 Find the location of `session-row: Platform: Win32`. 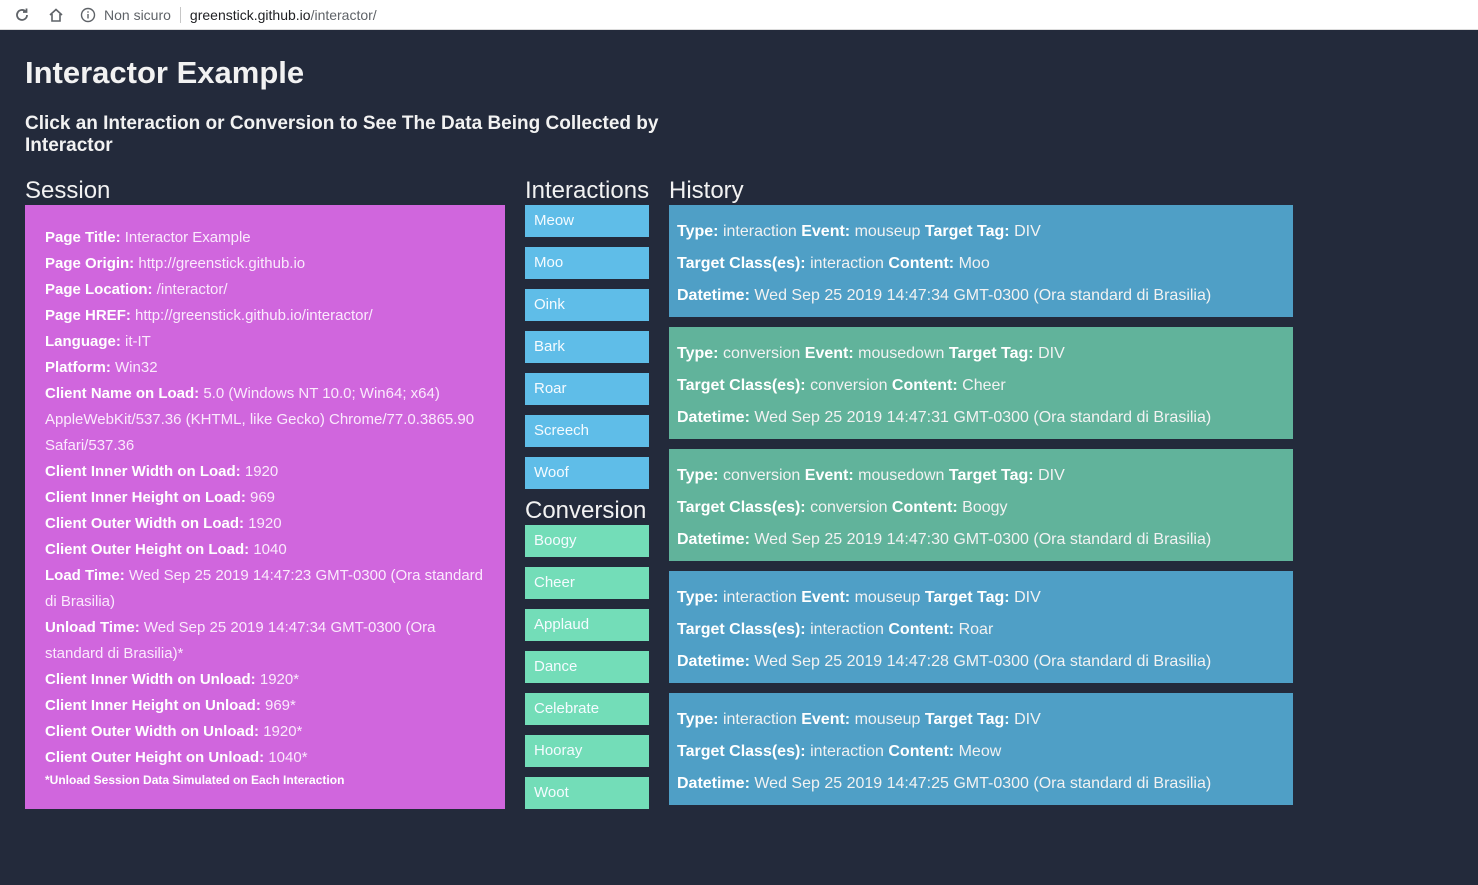

session-row: Platform: Win32 is located at coordinates (265, 368).